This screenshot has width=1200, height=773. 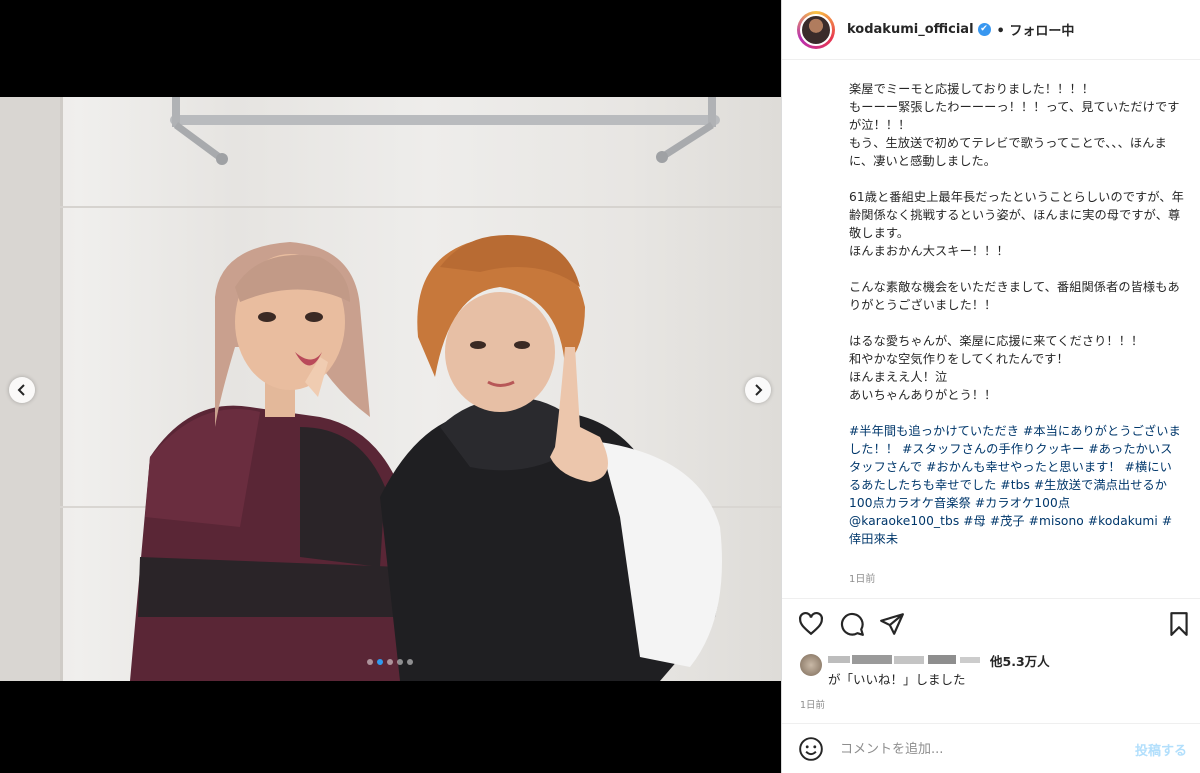 I want to click on blurred-username, so click(x=904, y=659).